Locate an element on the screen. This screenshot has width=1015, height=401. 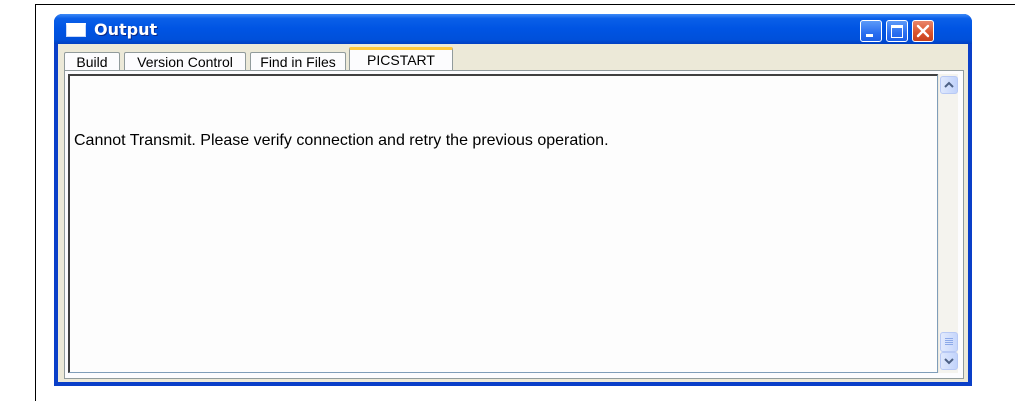
chevron-up-icon is located at coordinates (949, 84).